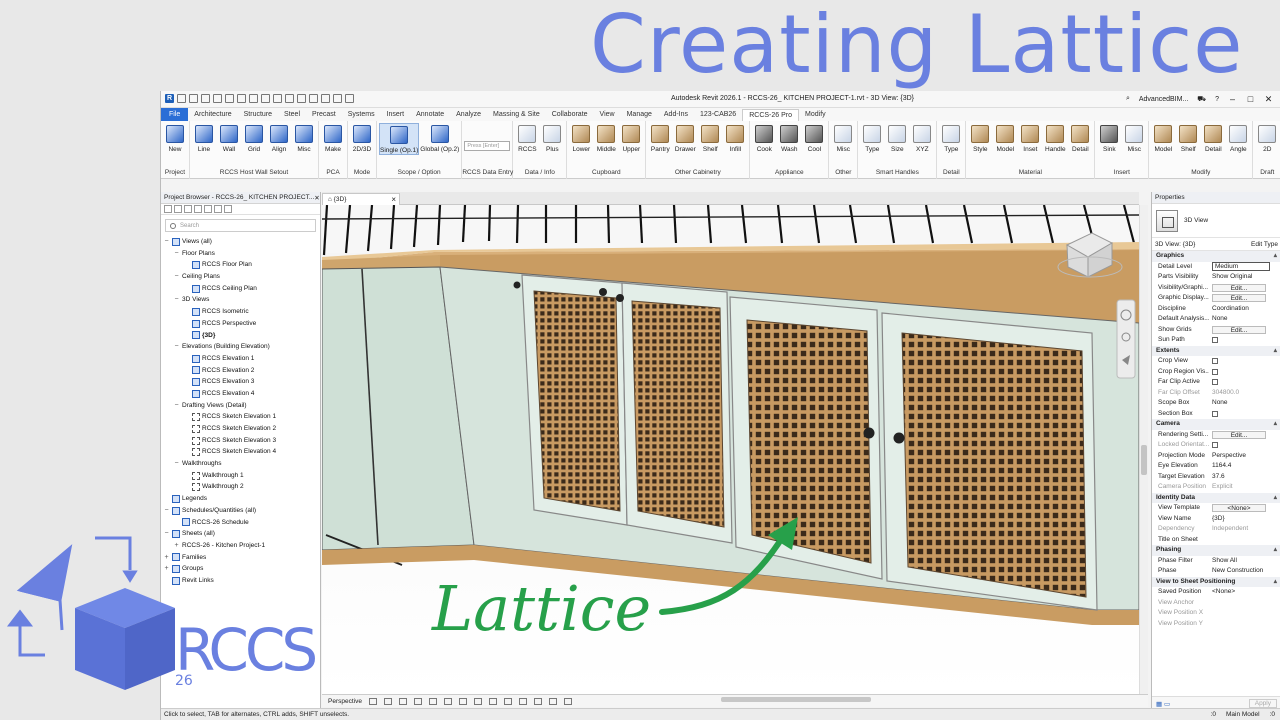 The image size is (1280, 720). What do you see at coordinates (361, 115) in the screenshot?
I see `tab-systems: Systems` at bounding box center [361, 115].